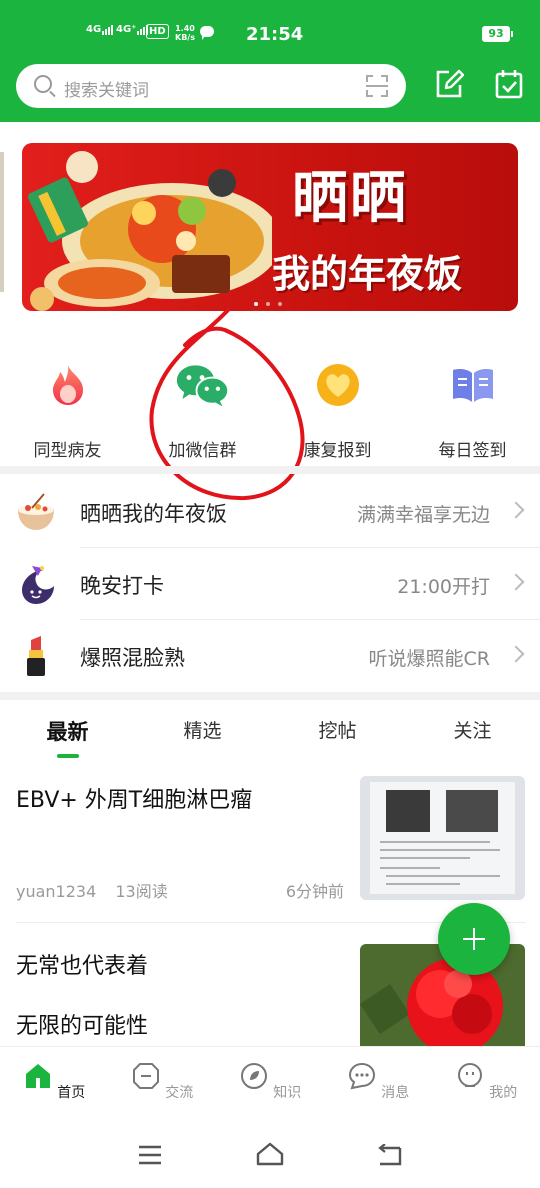  What do you see at coordinates (361, 1076) in the screenshot?
I see `message-icon` at bounding box center [361, 1076].